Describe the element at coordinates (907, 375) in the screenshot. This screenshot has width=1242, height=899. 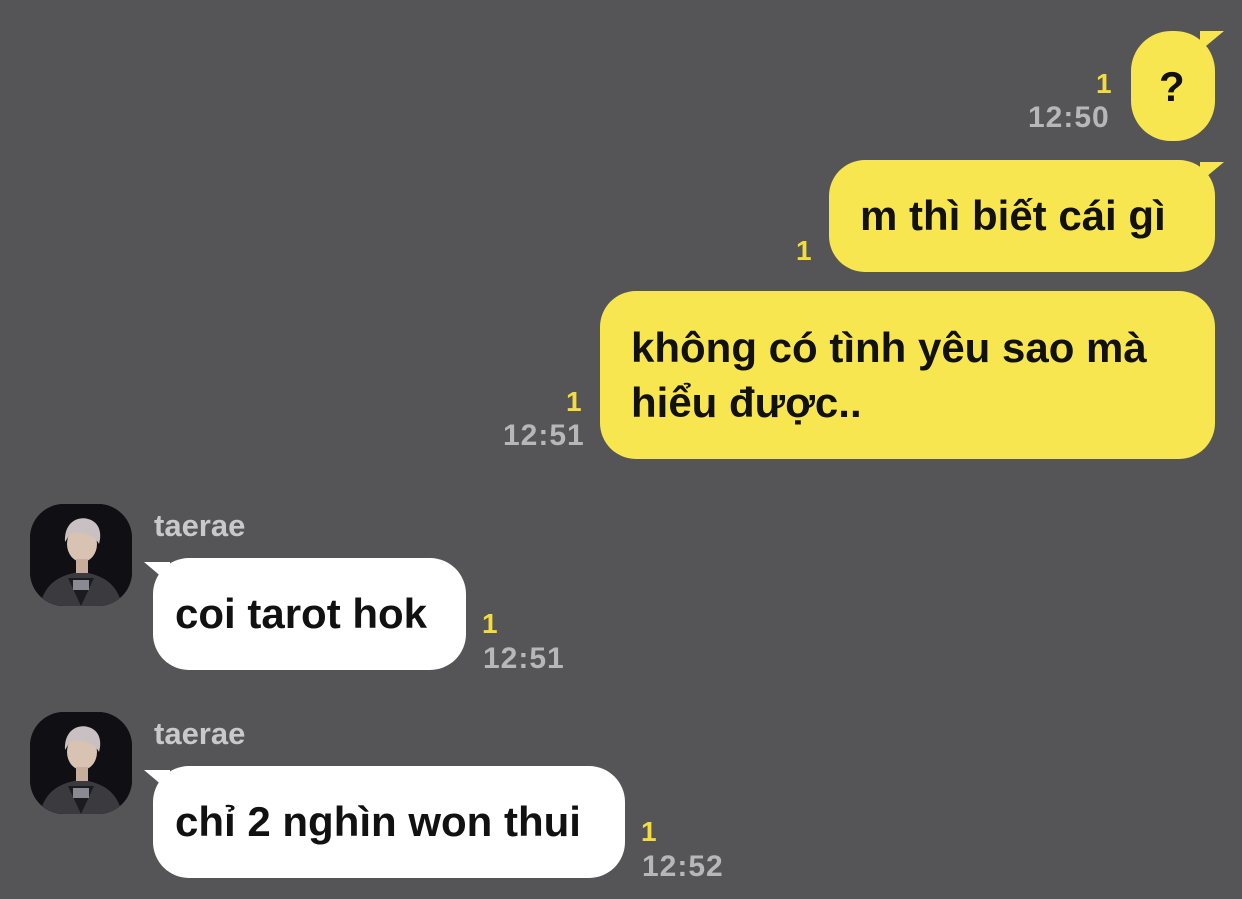
I see `sent-message-bubble: không có tình yêu sao mà hiểu được..` at that location.